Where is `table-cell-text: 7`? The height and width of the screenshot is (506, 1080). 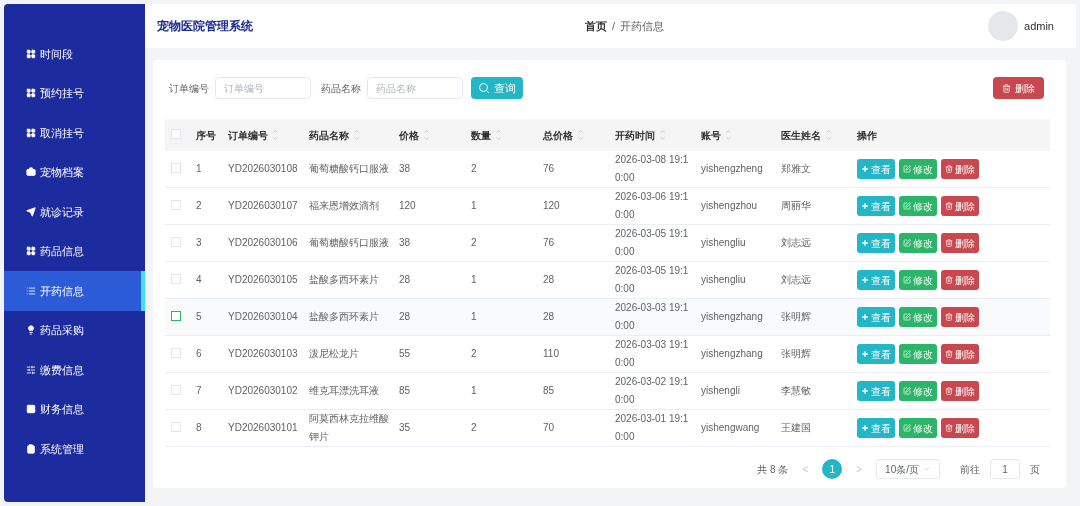 table-cell-text: 7 is located at coordinates (199, 391).